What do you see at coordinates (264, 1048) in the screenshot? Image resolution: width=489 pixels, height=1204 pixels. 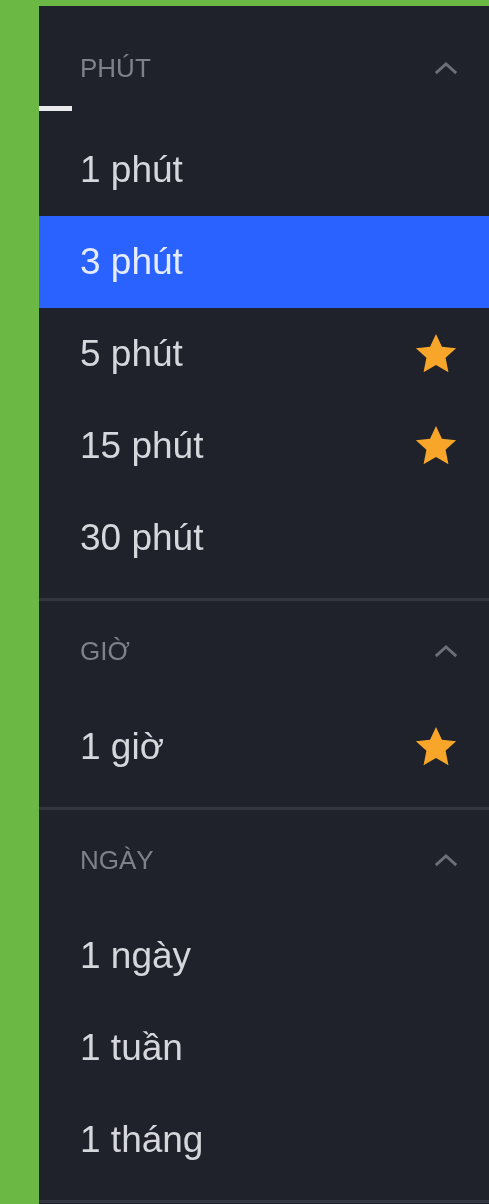 I see `menu-item: 1 tuần` at bounding box center [264, 1048].